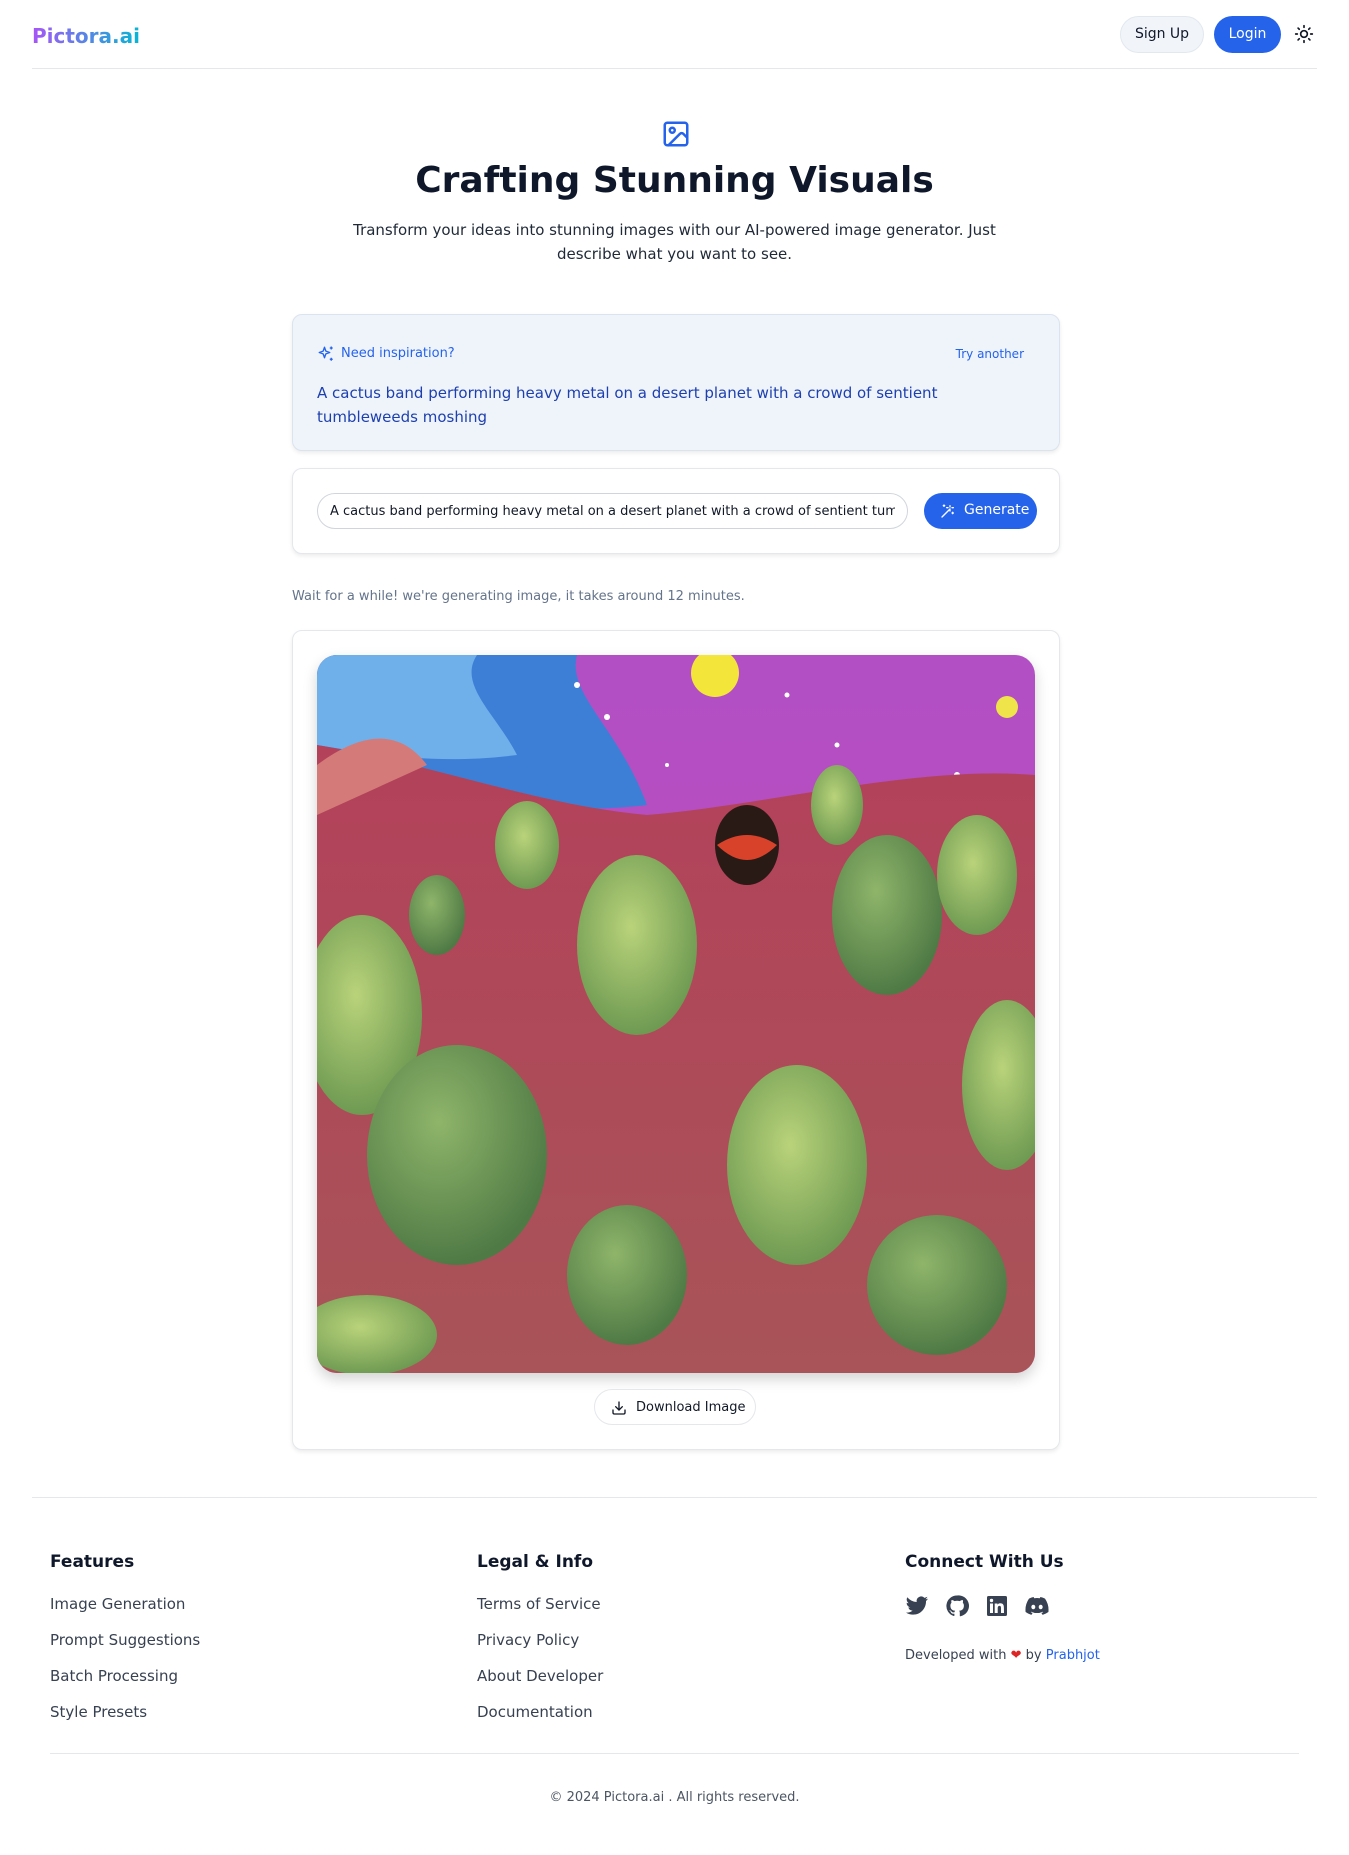  Describe the element at coordinates (1033, 1655) in the screenshot. I see `dev-by: by` at that location.